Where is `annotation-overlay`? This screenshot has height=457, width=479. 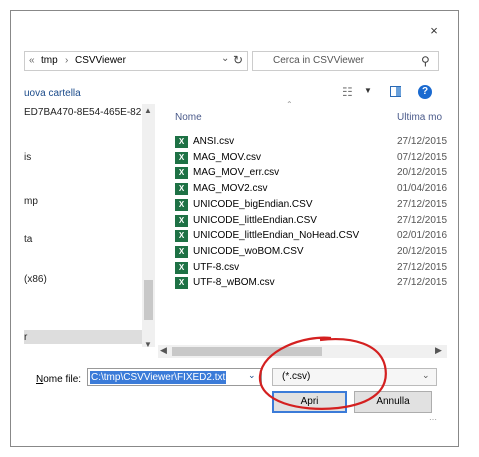 annotation-overlay is located at coordinates (322, 373).